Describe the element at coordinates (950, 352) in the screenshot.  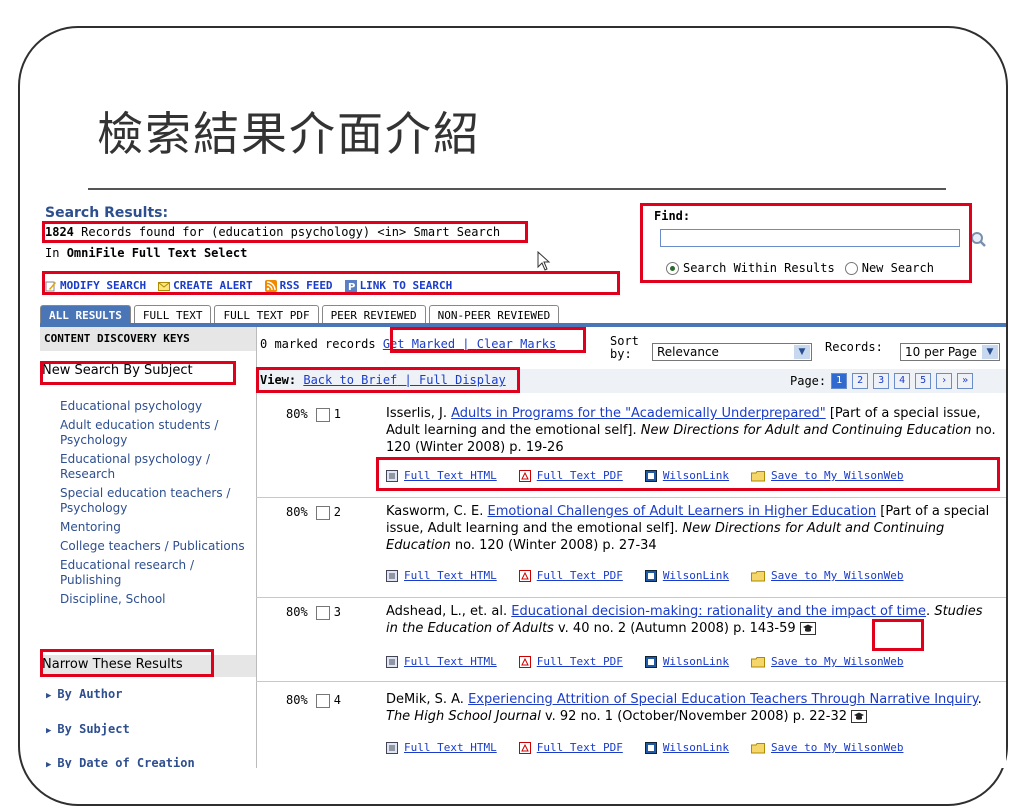
I see `records-per-page-select: 10 per Page ▼` at that location.